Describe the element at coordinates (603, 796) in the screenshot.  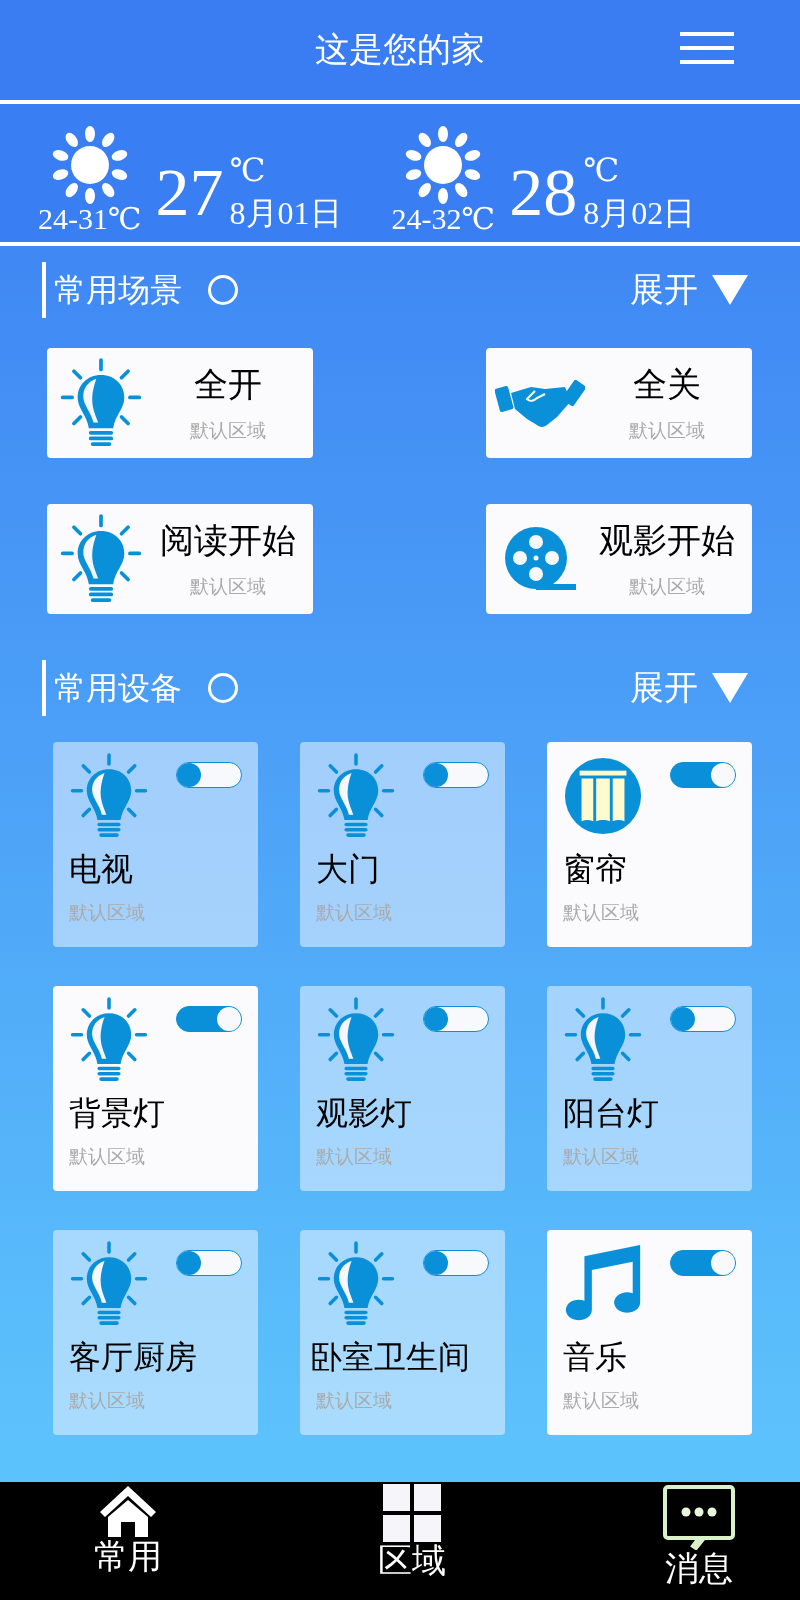
I see `curtain-icon` at that location.